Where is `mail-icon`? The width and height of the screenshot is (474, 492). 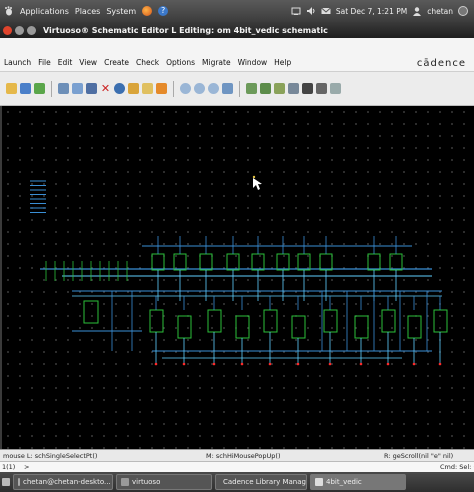 mail-icon is located at coordinates (326, 11).